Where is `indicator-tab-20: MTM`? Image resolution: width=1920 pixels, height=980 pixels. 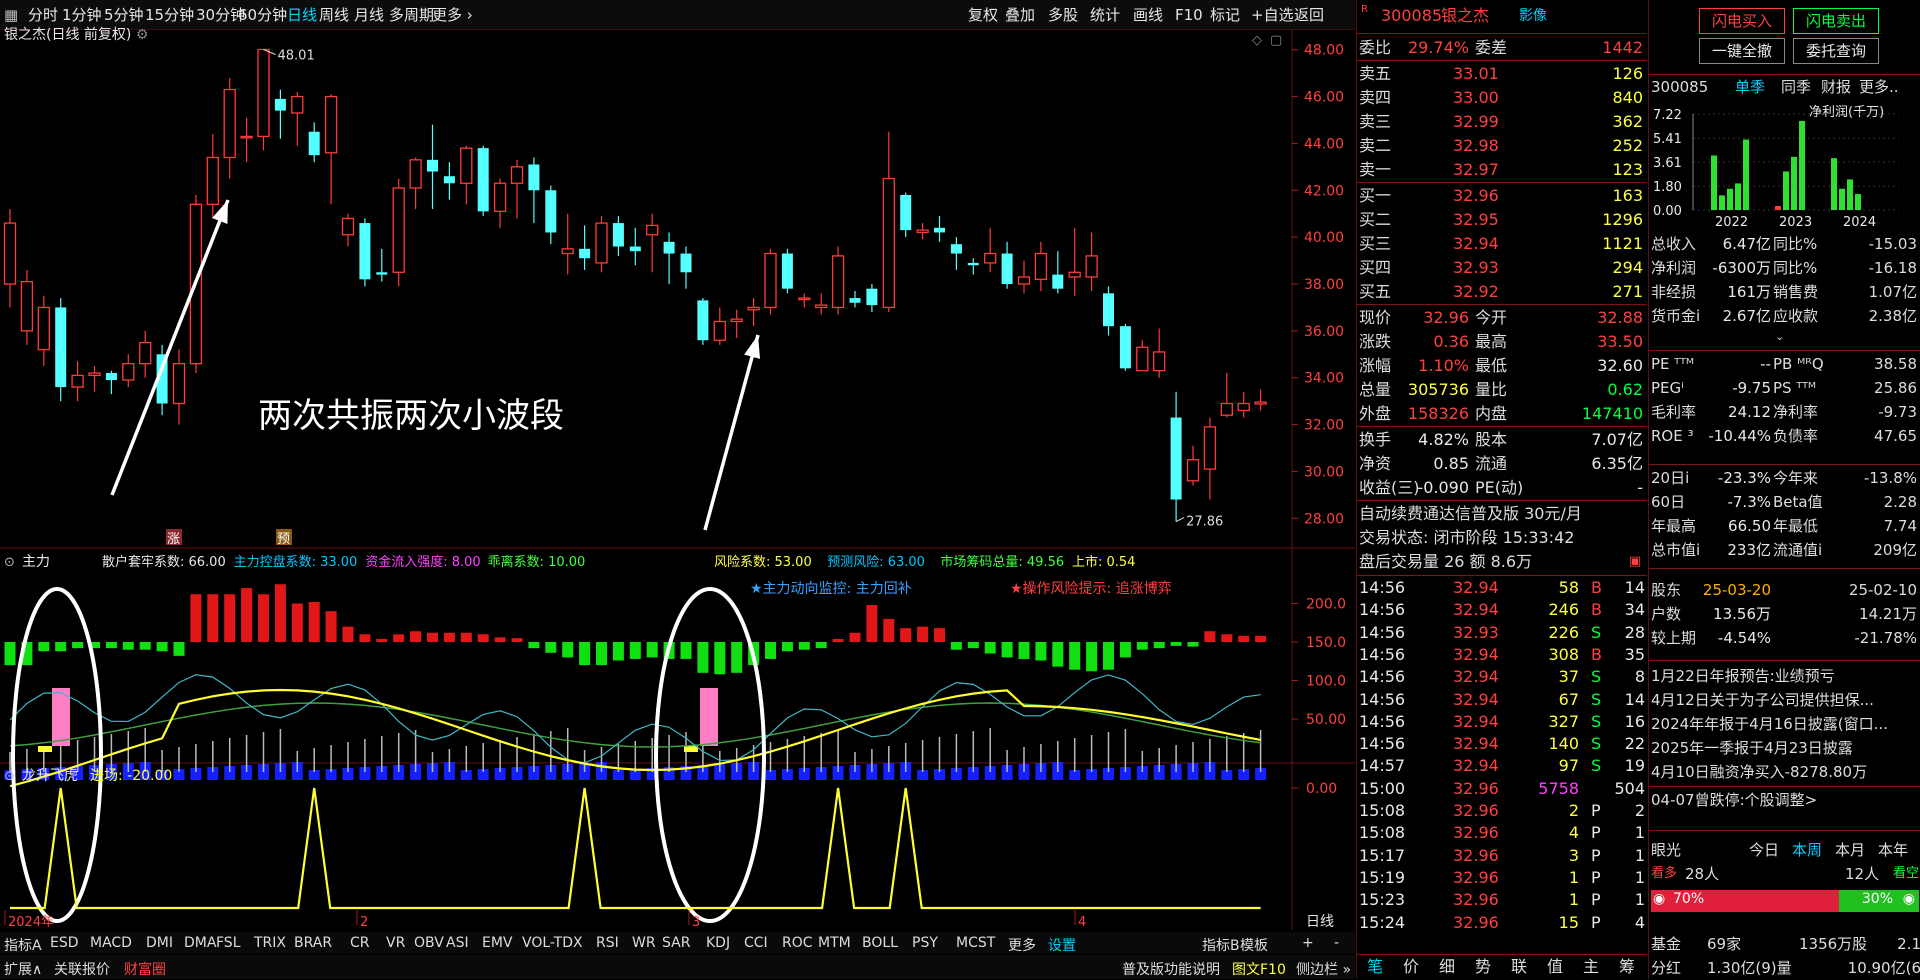 indicator-tab-20: MTM is located at coordinates (834, 943).